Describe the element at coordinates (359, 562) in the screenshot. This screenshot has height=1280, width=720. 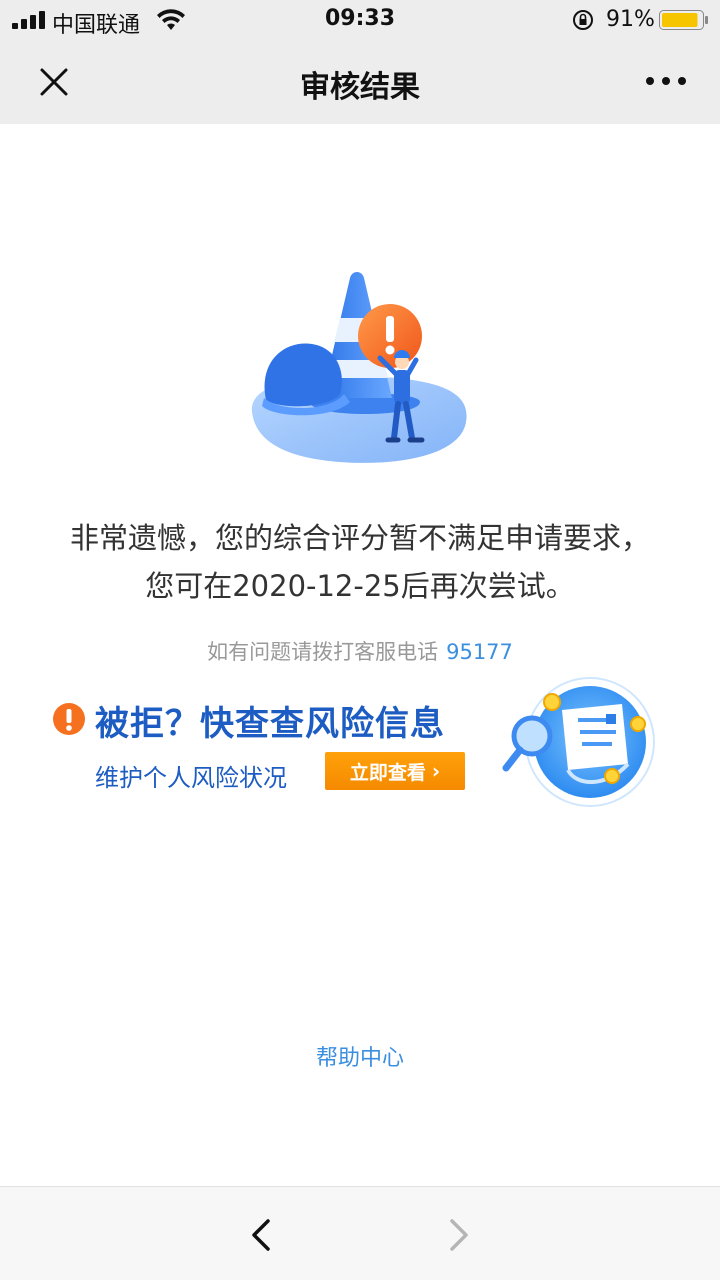
I see `result-message: 非常遗憾，您的综合评分暂不满足申请要求，您可在2020-12-25后再次尝试。` at that location.